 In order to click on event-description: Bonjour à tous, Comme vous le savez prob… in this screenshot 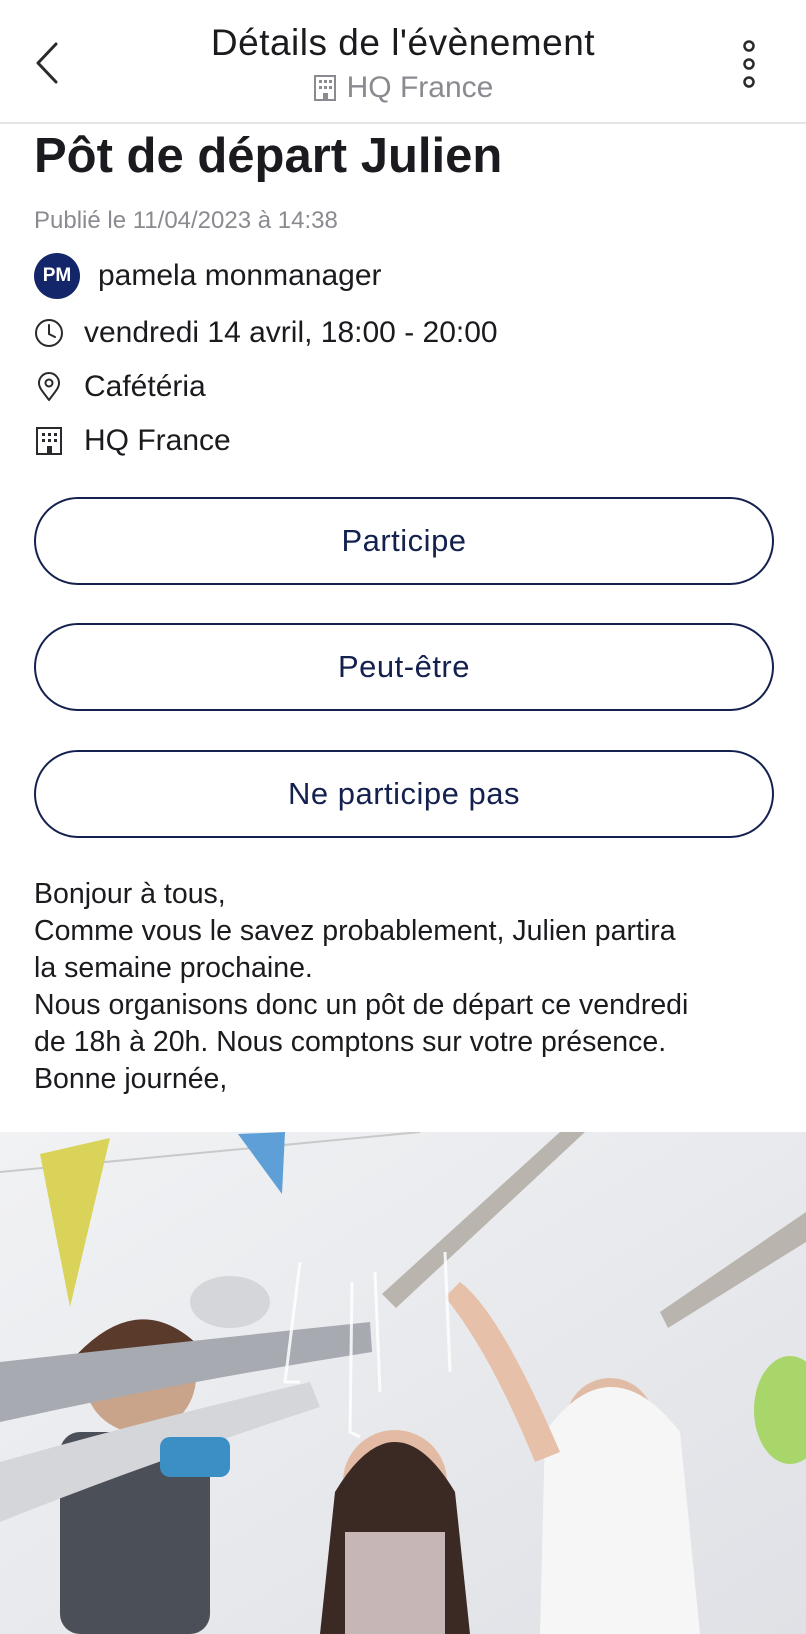, I will do `click(414, 987)`.